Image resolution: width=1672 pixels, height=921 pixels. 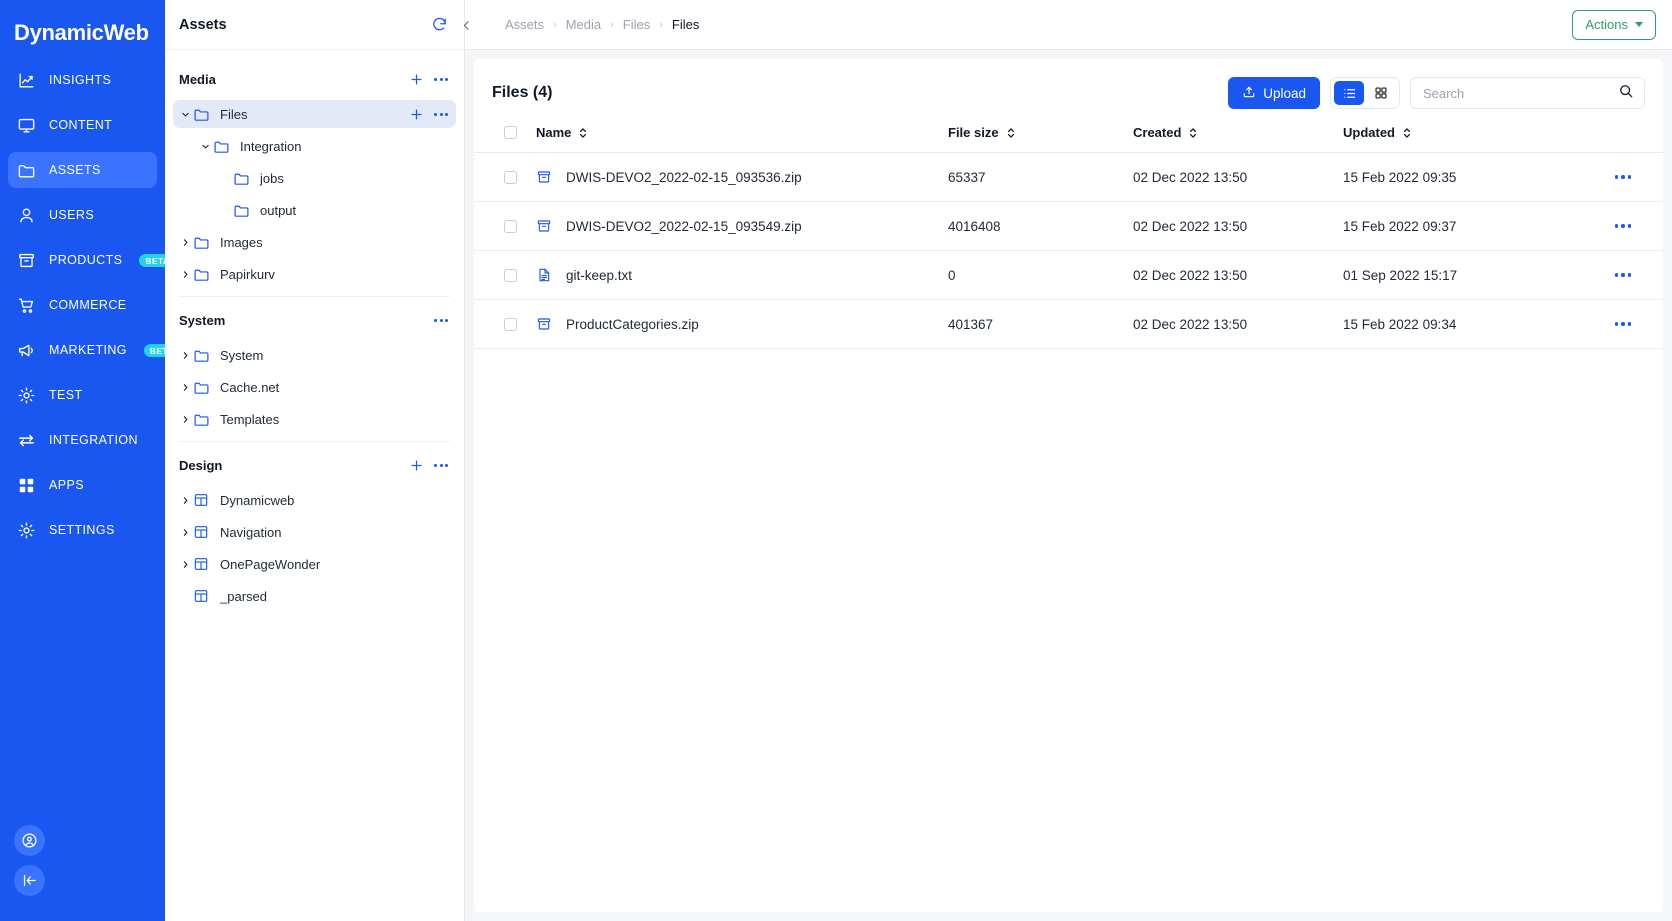 What do you see at coordinates (250, 419) in the screenshot?
I see `tree-node-label: Templates` at bounding box center [250, 419].